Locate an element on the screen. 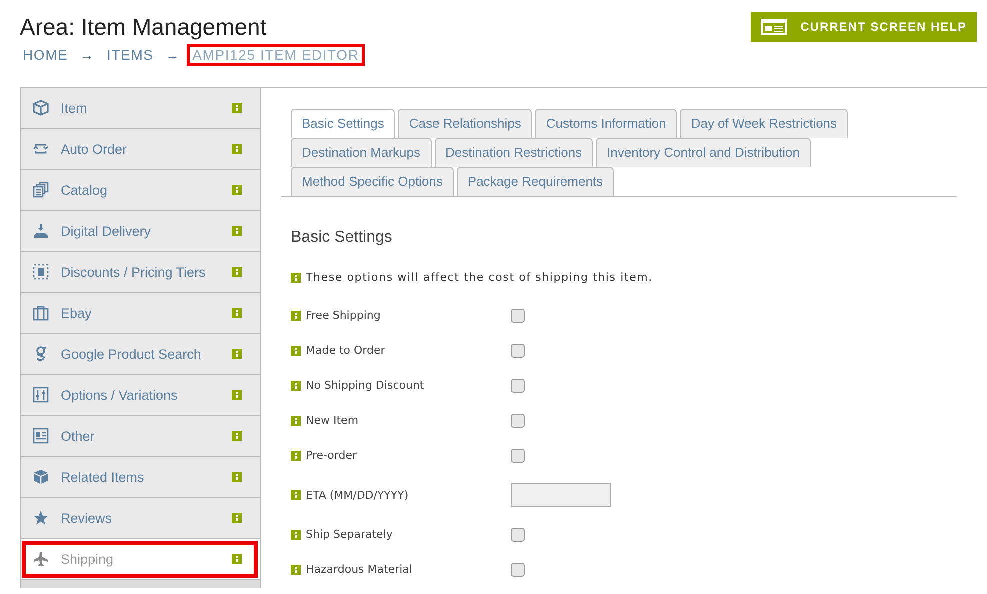 The width and height of the screenshot is (987, 594). sidebar-item: Catalog is located at coordinates (140, 190).